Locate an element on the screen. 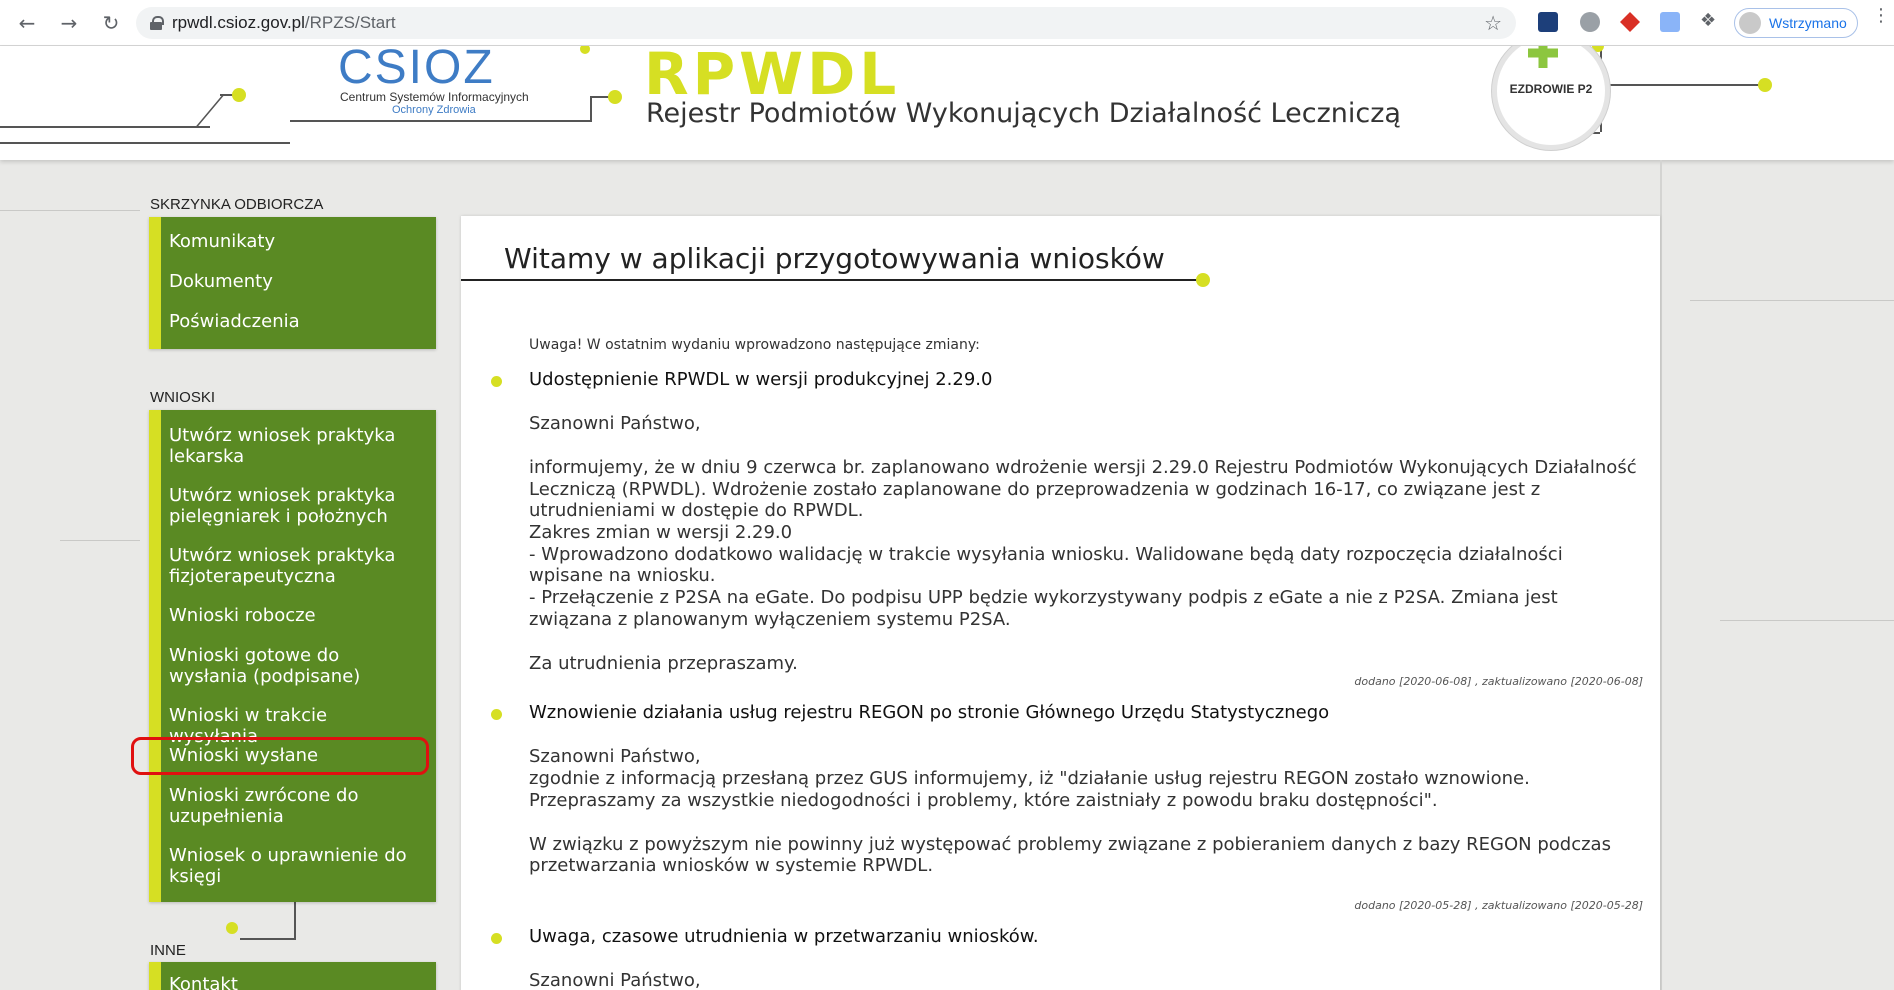  back-icon: ← is located at coordinates (27, 23).